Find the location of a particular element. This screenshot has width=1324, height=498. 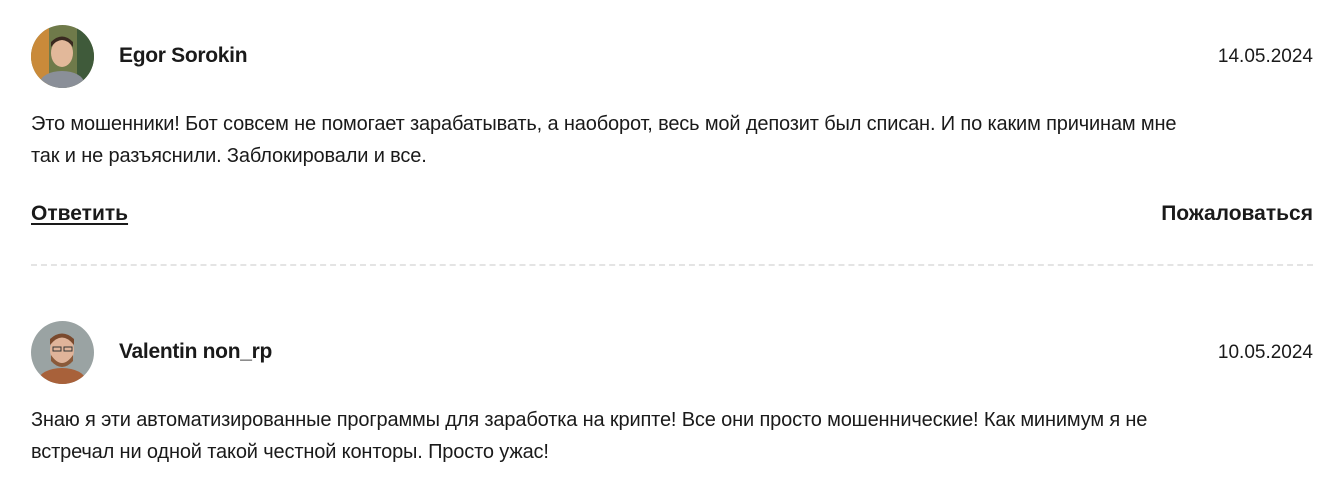

comment-author: Valentin non_rp is located at coordinates (196, 351).